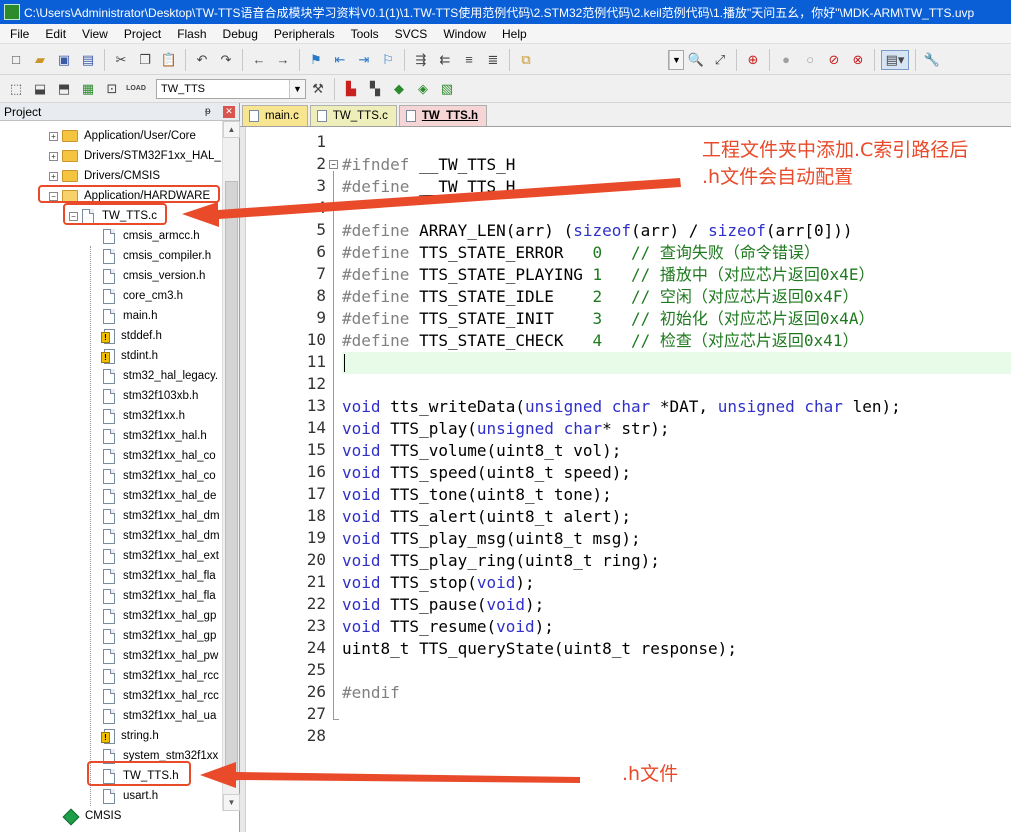  I want to click on unindent-icon: ⇇, so click(445, 60).